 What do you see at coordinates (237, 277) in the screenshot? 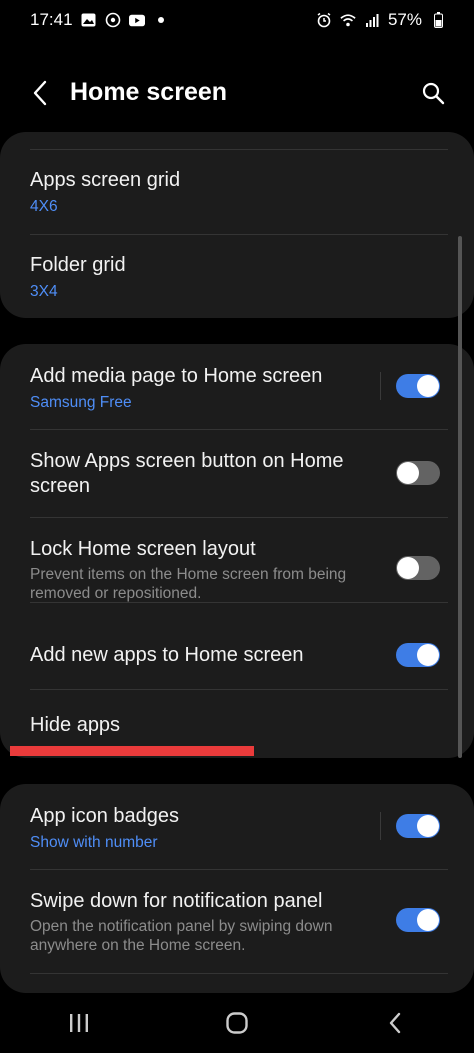
I see `folder-grid-item: Folder grid 3X4` at bounding box center [237, 277].